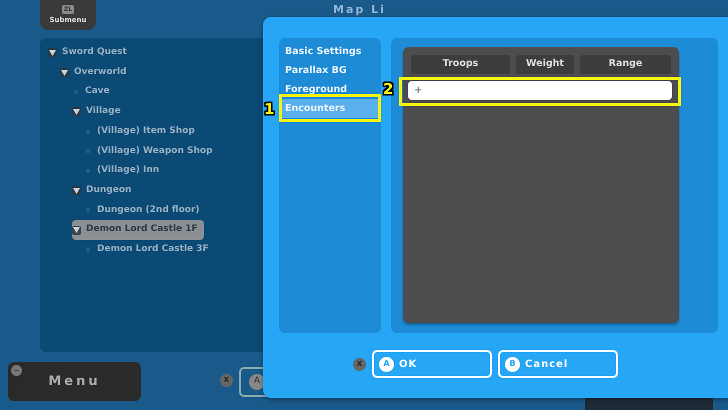 The image size is (728, 410). What do you see at coordinates (359, 10) in the screenshot?
I see `screen-title: Map Li` at bounding box center [359, 10].